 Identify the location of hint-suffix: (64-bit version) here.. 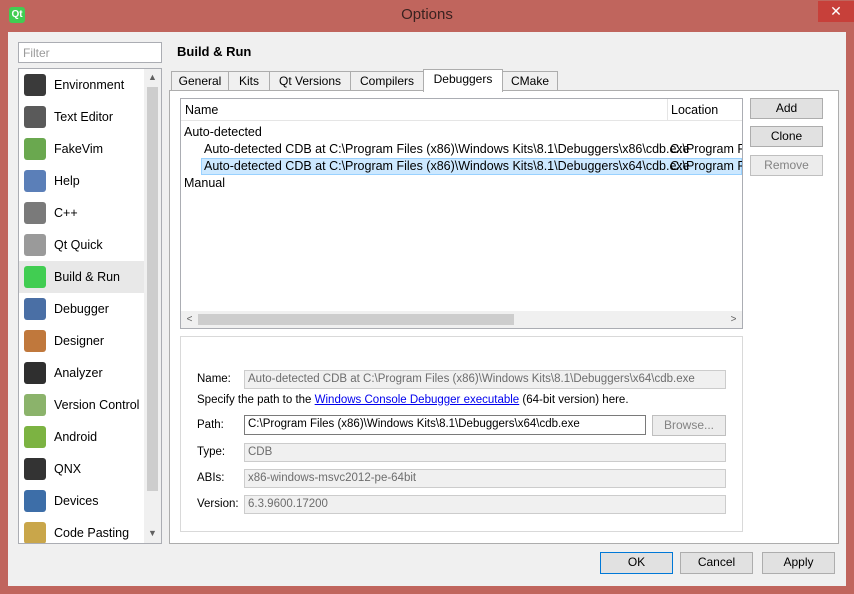
(574, 400).